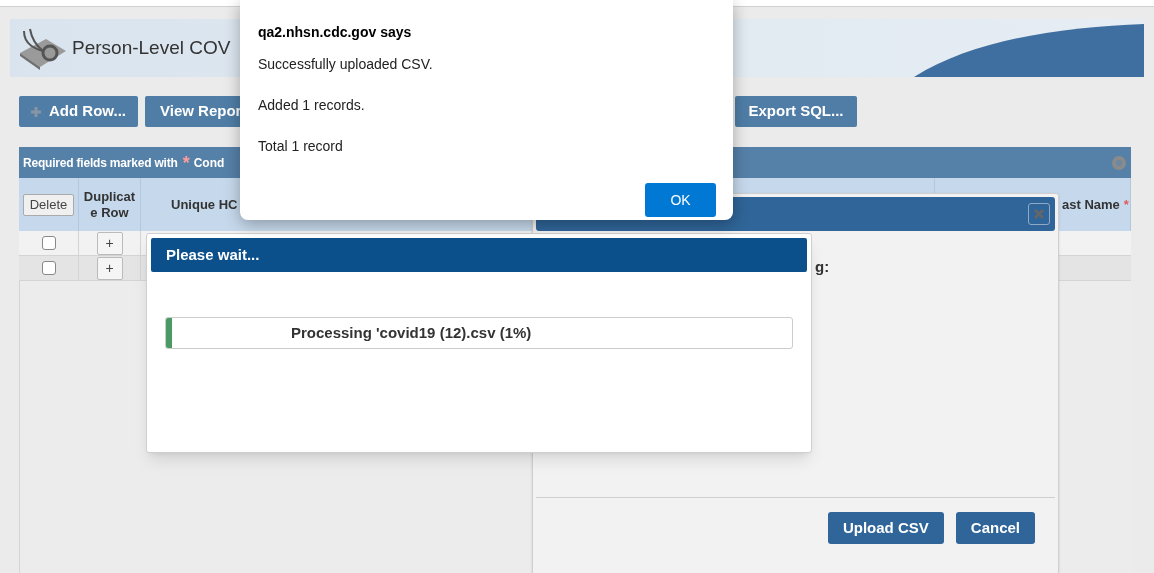 This screenshot has width=1154, height=573. Describe the element at coordinates (209, 163) in the screenshot. I see `notice-text: Cond` at that location.